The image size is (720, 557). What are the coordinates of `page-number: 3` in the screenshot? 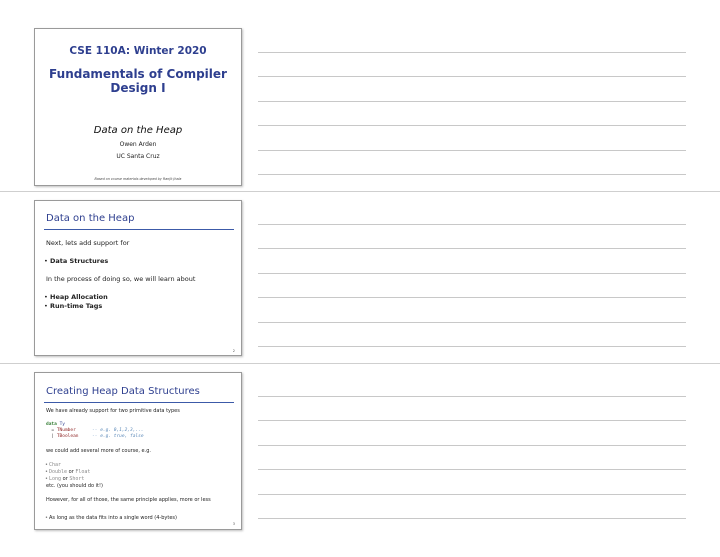 It's located at (233, 524).